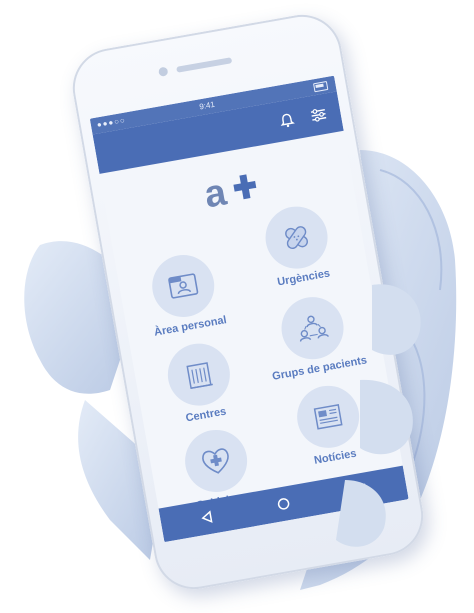 Image resolution: width=474 pixels, height=613 pixels. Describe the element at coordinates (207, 105) in the screenshot. I see `status-time: 9:41` at that location.